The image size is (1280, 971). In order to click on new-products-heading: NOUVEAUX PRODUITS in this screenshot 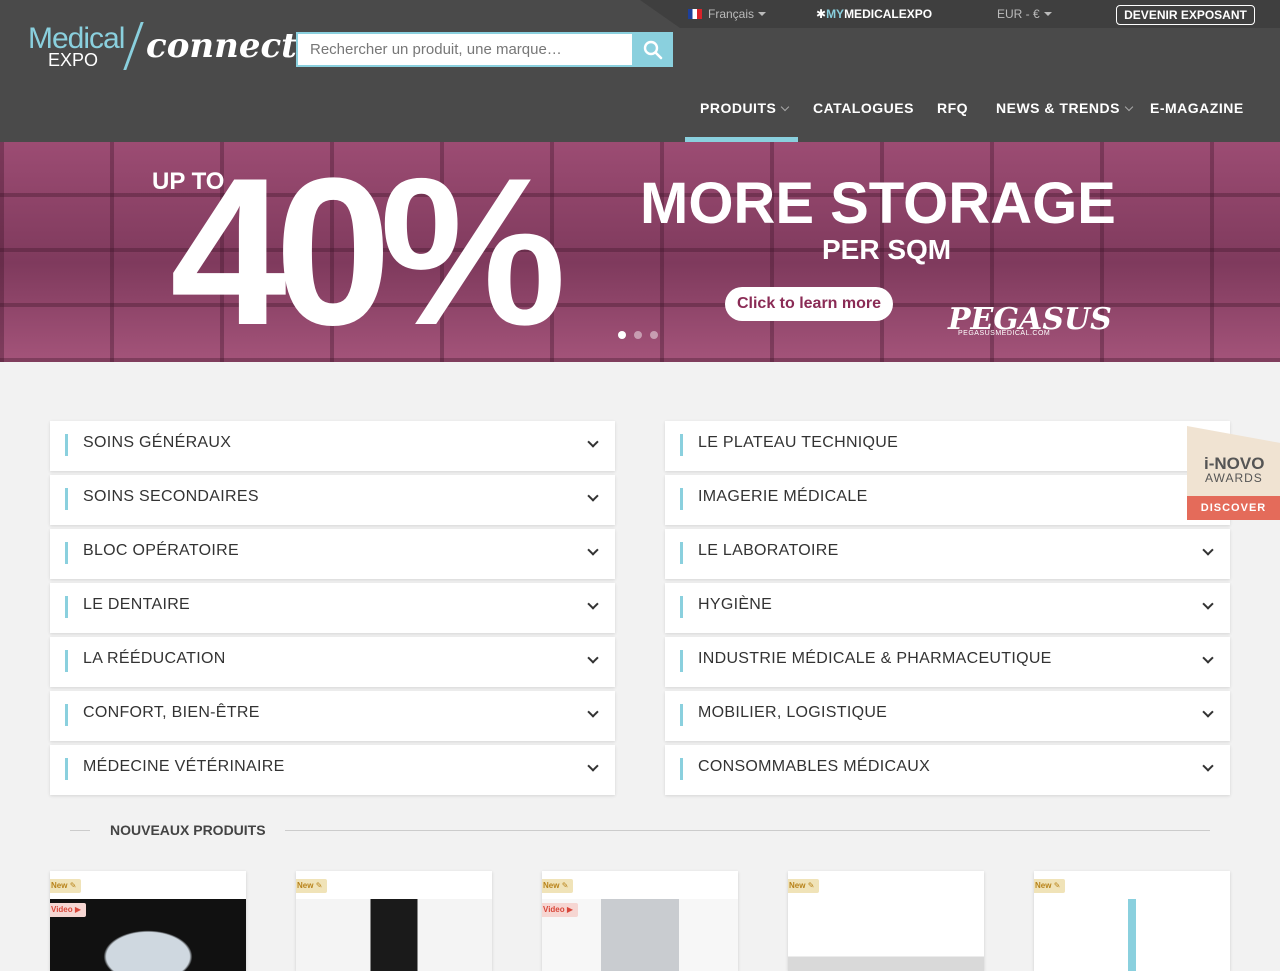, I will do `click(640, 831)`.